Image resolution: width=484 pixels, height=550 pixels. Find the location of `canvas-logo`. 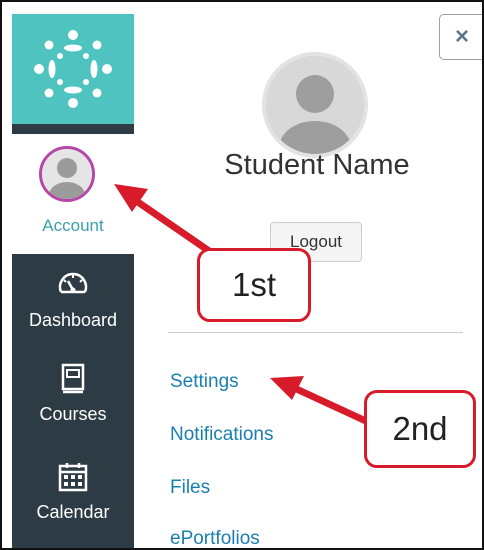

canvas-logo is located at coordinates (73, 69).